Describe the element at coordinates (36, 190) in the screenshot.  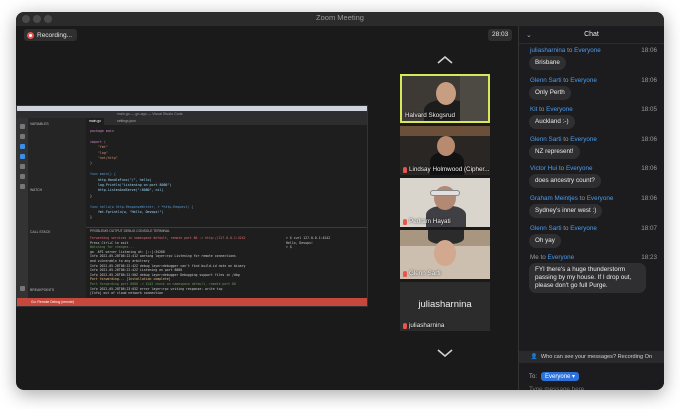
I see `sidebar-watch: WATCH` at that location.